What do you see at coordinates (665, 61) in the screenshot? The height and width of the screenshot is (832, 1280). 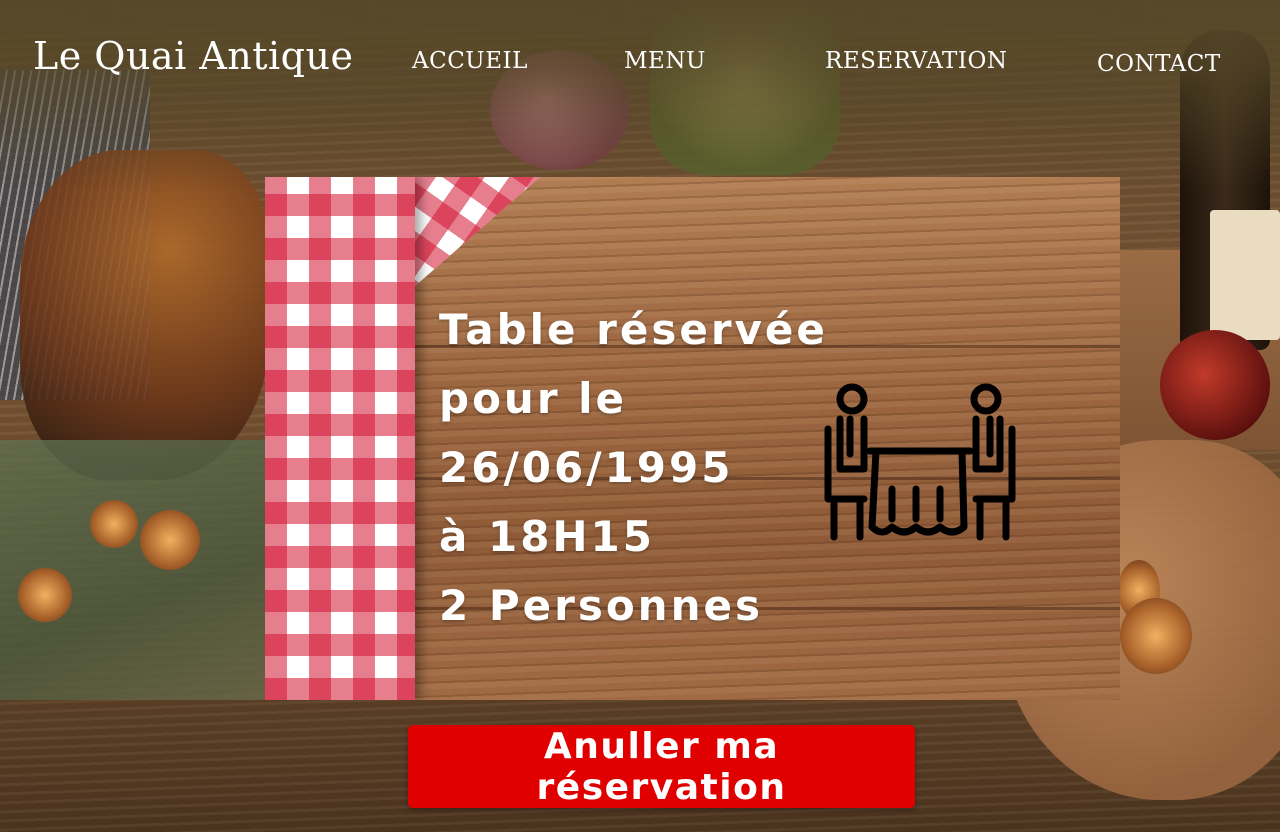 I see `nav-link-menu: MENU` at bounding box center [665, 61].